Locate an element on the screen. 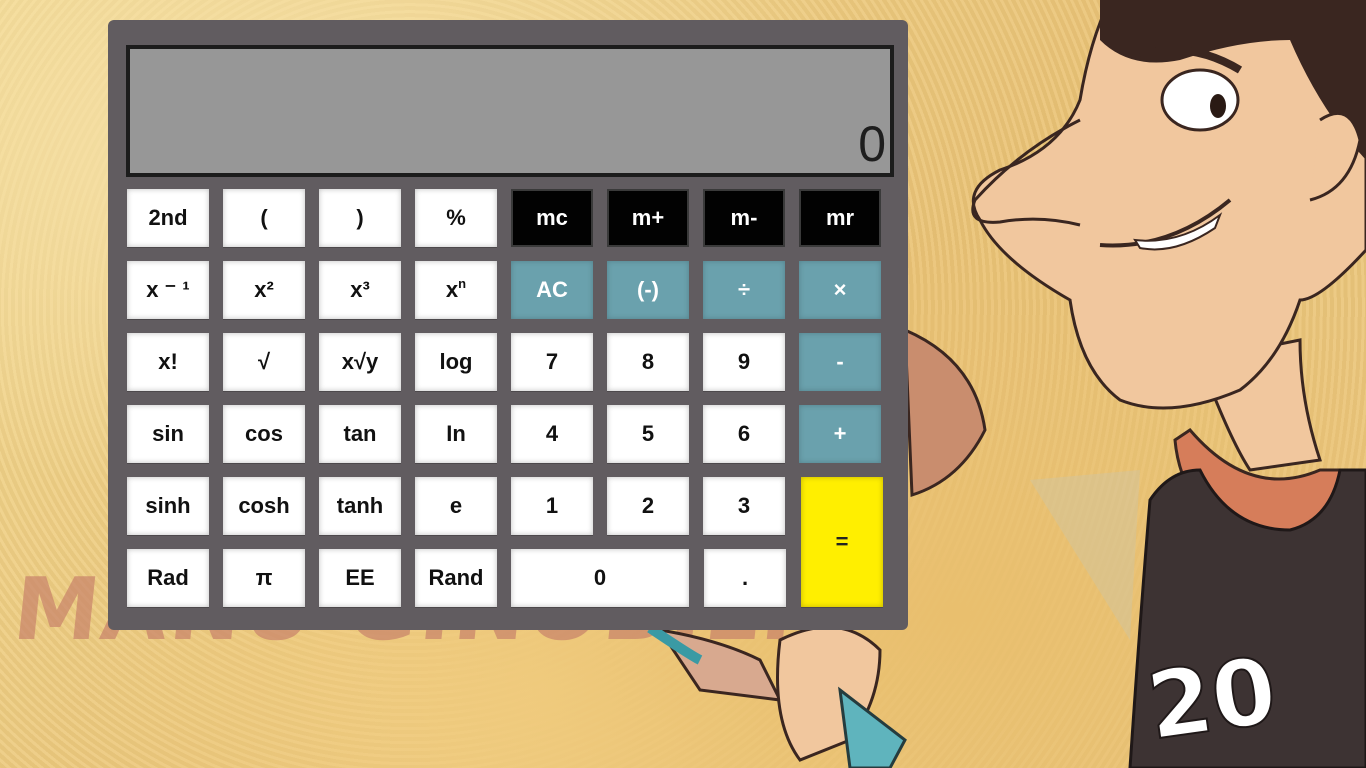 The width and height of the screenshot is (1366, 768). multiply-button: × is located at coordinates (840, 290).